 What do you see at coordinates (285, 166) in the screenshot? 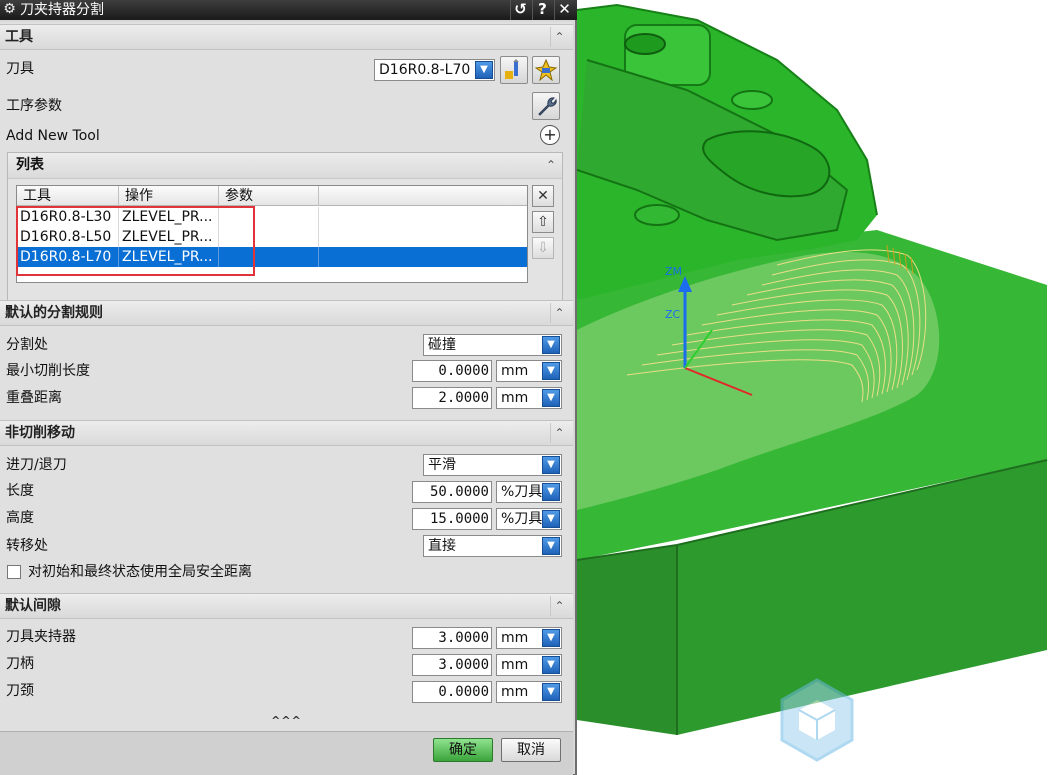
I see `list-group-header: 列表 ⌃` at bounding box center [285, 166].